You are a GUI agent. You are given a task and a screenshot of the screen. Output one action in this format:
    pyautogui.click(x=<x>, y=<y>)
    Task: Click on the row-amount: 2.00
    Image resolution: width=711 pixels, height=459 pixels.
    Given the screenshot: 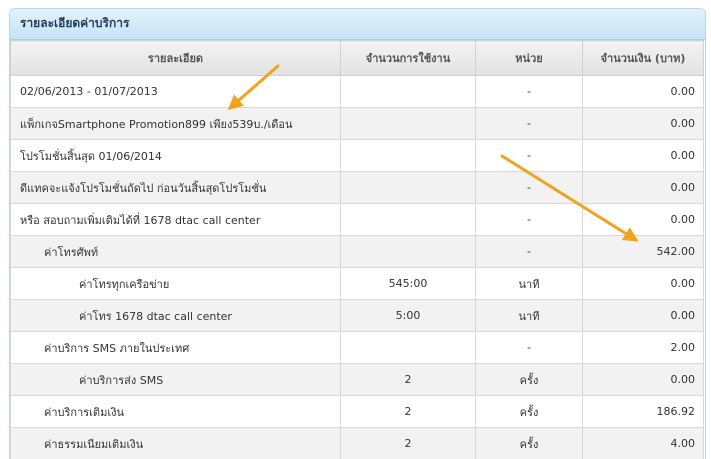 What is the action you would take?
    pyautogui.click(x=643, y=348)
    